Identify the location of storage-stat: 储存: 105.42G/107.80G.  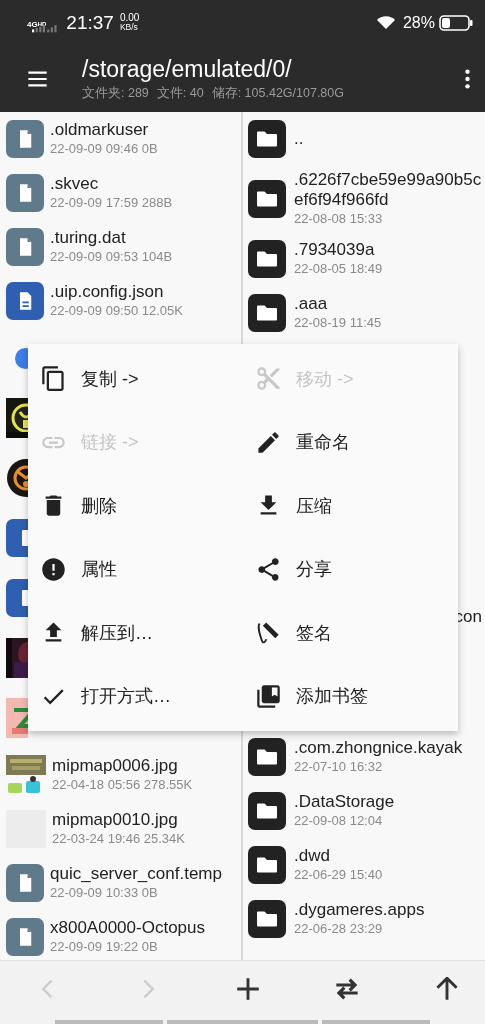
(277, 93).